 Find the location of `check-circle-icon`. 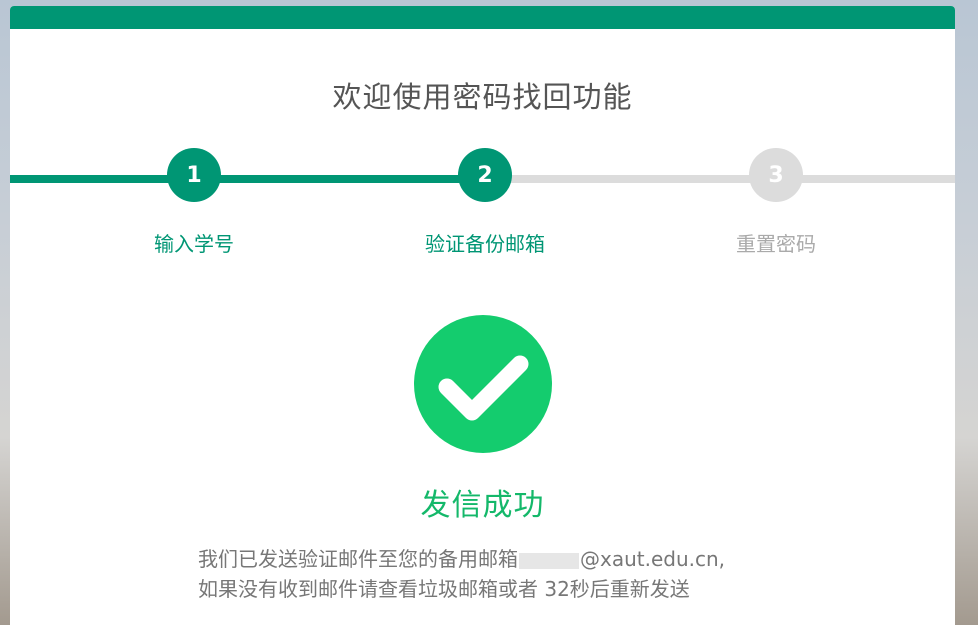

check-circle-icon is located at coordinates (483, 384).